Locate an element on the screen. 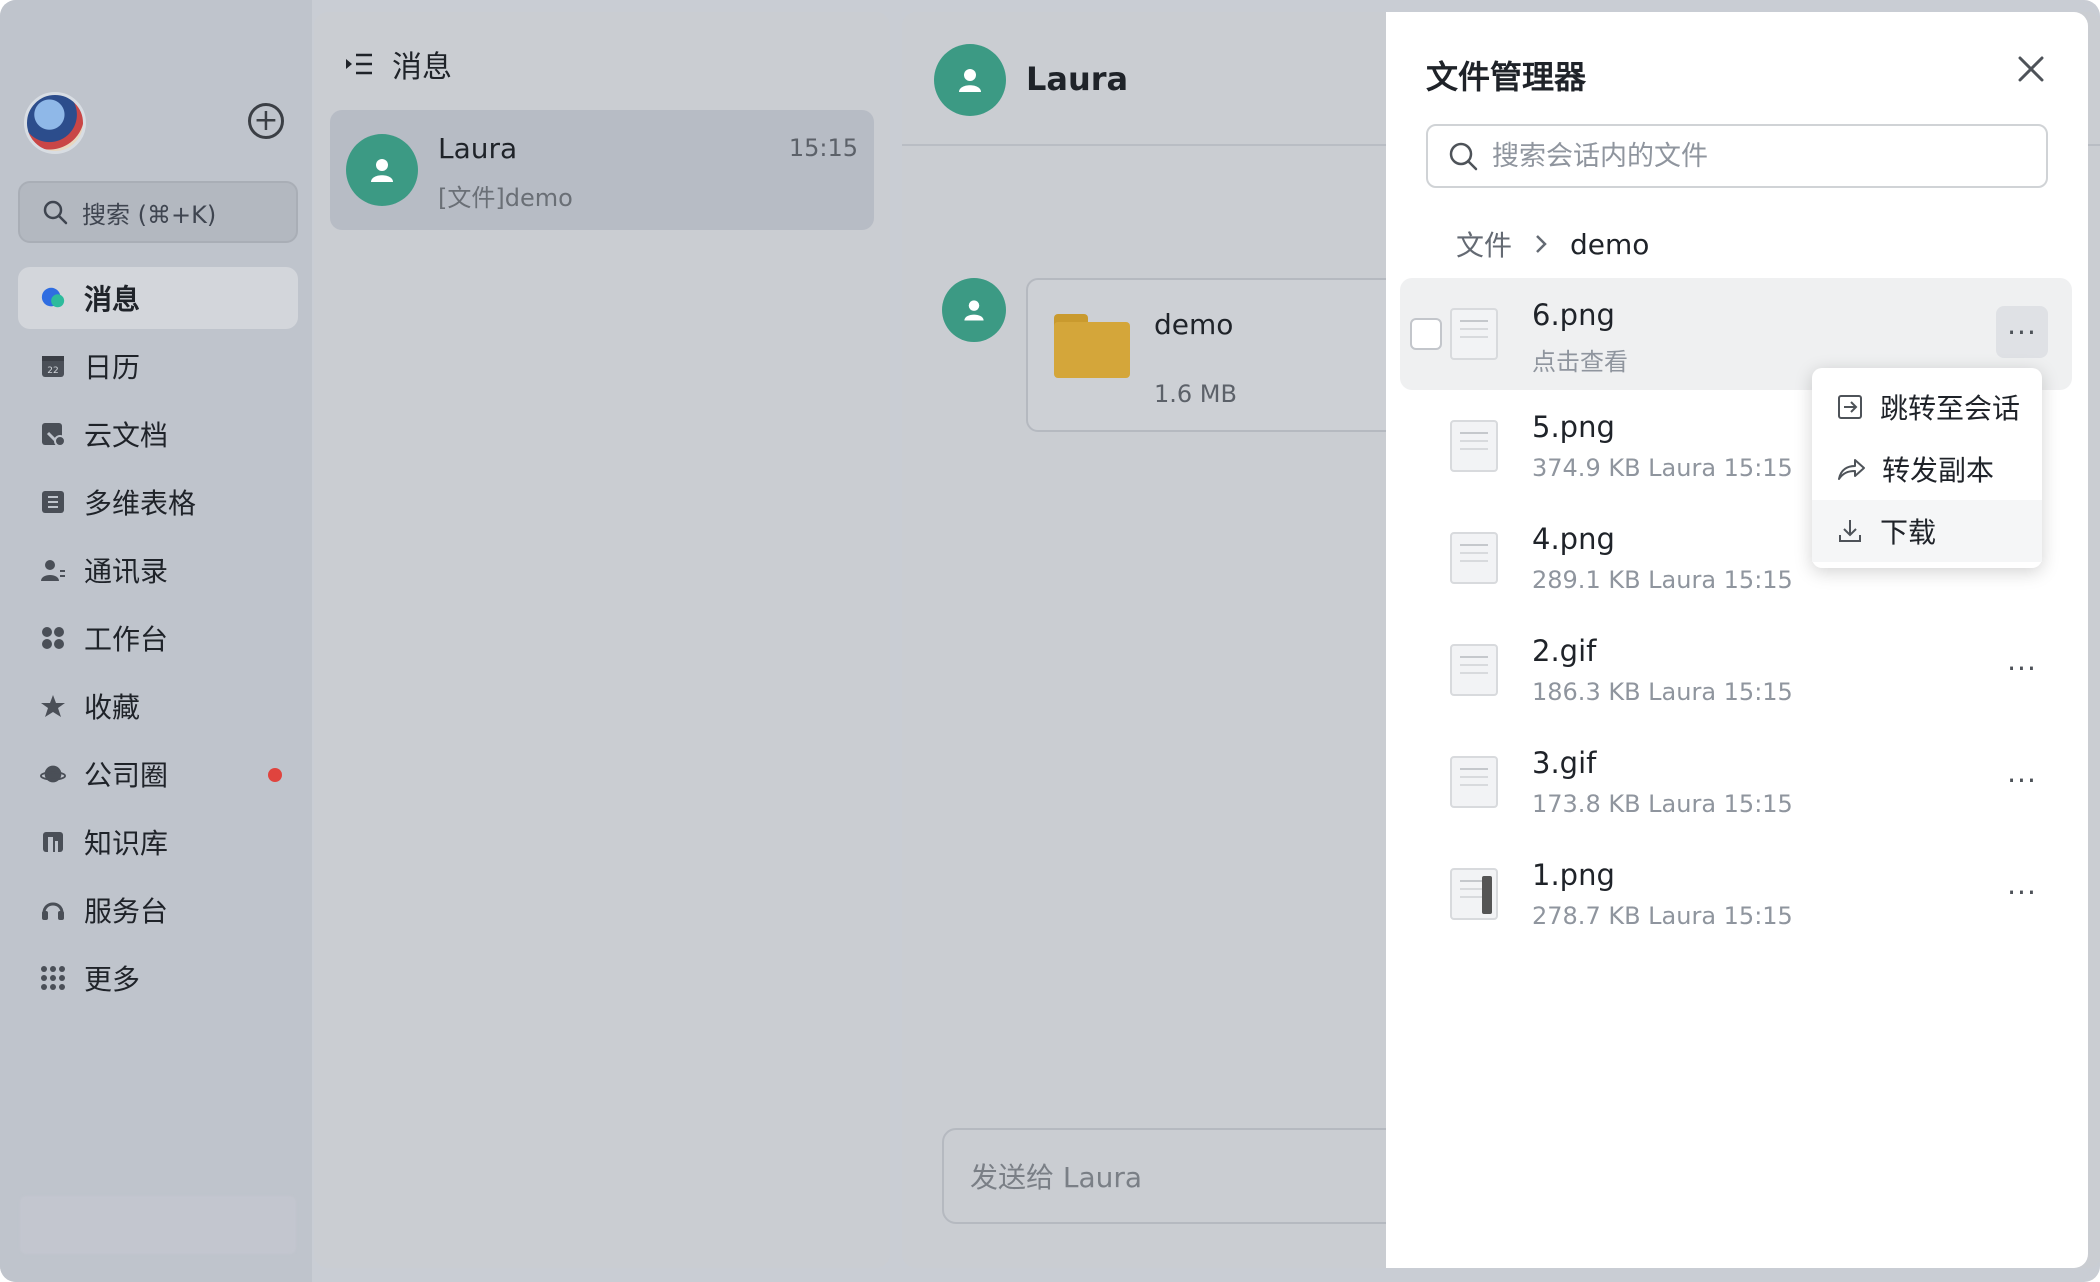 The width and height of the screenshot is (2100, 1282). menu-item-forward-copy: 转发副本 is located at coordinates (1927, 469).